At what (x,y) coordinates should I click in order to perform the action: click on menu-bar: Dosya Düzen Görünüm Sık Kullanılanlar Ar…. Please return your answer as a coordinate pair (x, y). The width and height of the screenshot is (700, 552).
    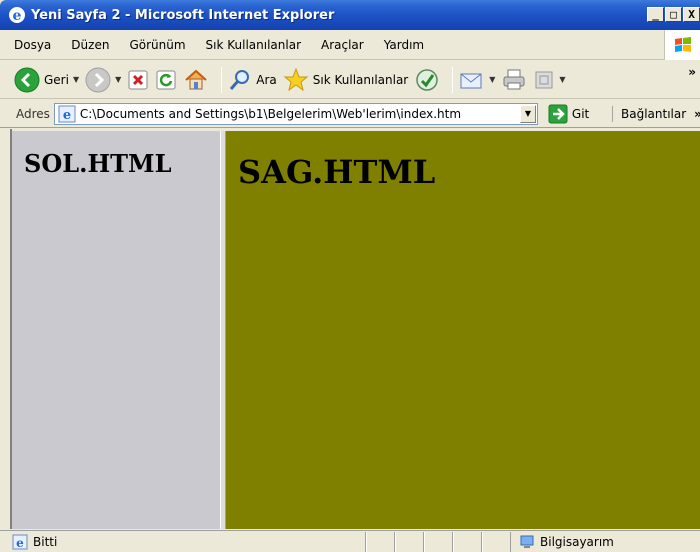
    Looking at the image, I should click on (350, 45).